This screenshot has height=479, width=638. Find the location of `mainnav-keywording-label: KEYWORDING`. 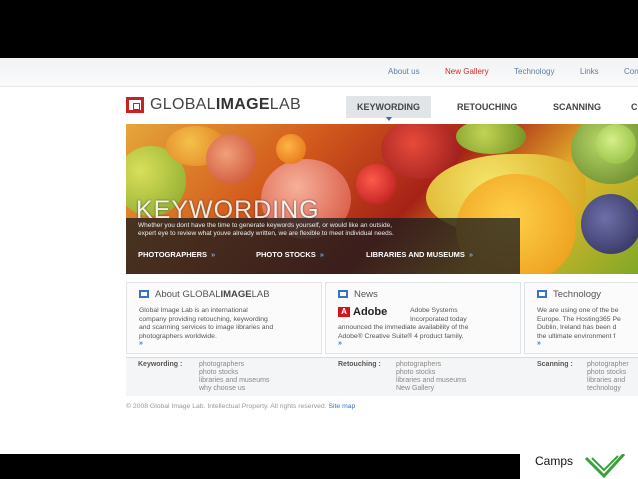

mainnav-keywording-label: KEYWORDING is located at coordinates (388, 107).